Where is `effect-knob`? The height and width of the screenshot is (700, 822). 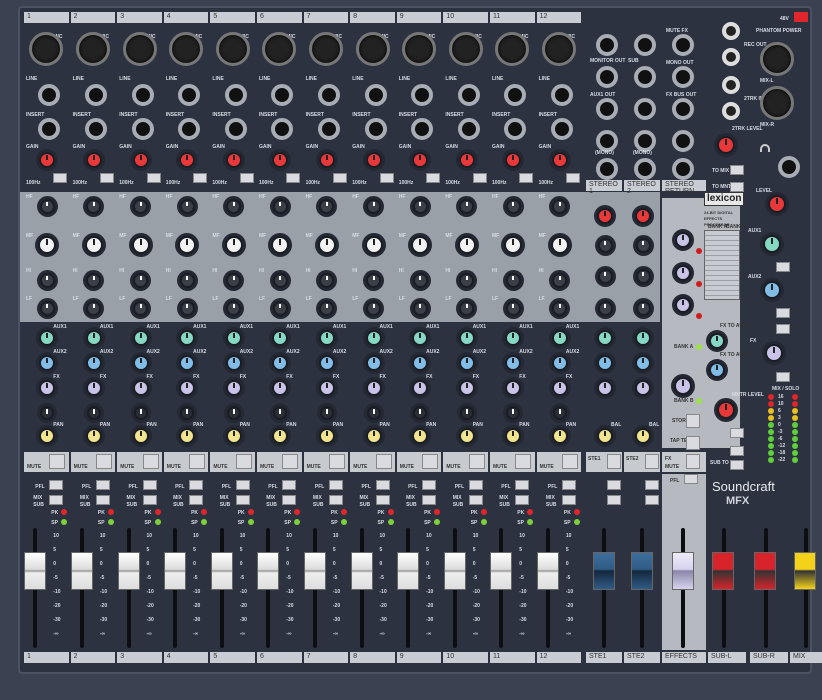
effect-knob is located at coordinates (683, 240).